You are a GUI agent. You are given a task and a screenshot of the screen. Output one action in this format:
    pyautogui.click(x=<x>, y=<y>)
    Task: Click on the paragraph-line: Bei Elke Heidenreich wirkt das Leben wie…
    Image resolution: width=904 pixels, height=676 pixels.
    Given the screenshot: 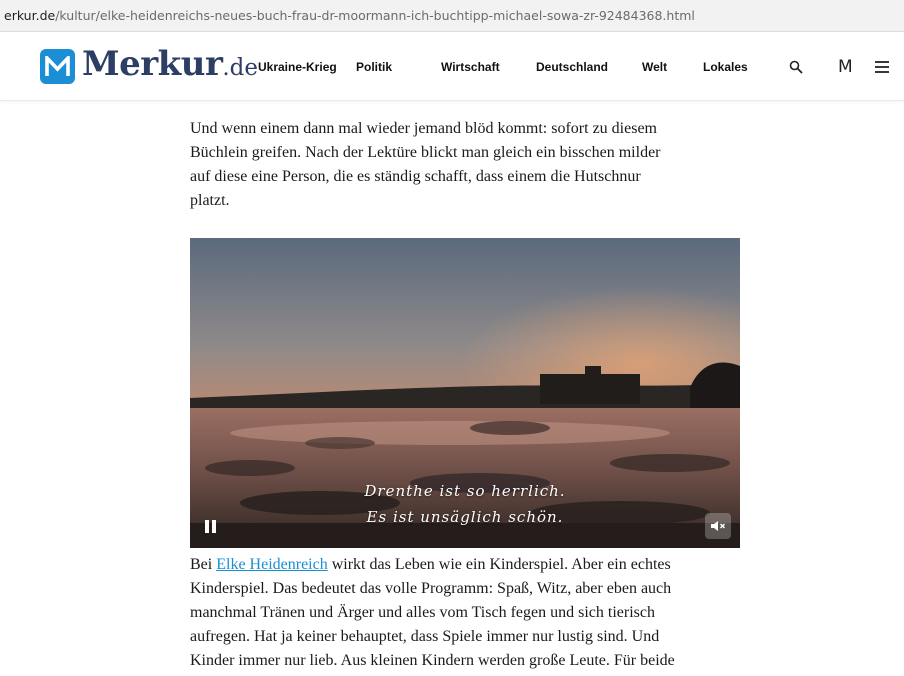 What is the action you would take?
    pyautogui.click(x=430, y=564)
    